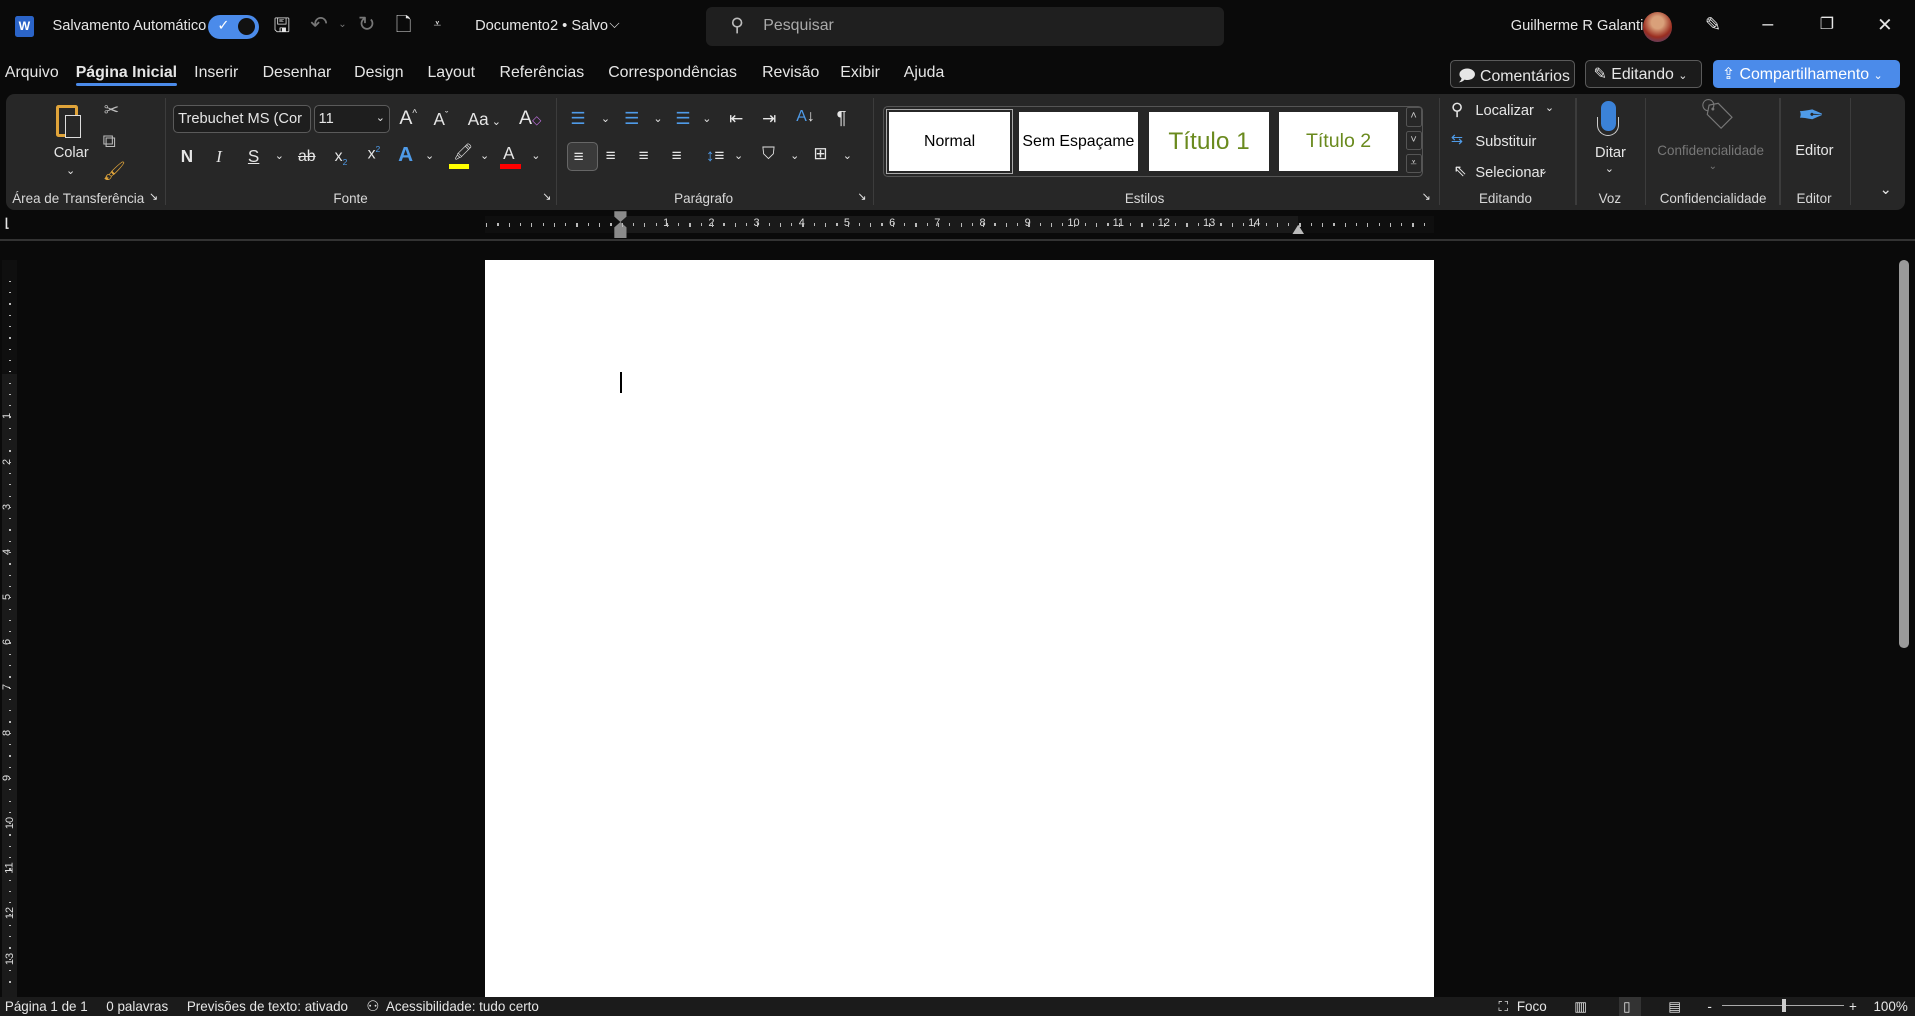 Image resolution: width=1915 pixels, height=1016 pixels. What do you see at coordinates (1626, 1007) in the screenshot?
I see `print-layout-icon: ▯` at bounding box center [1626, 1007].